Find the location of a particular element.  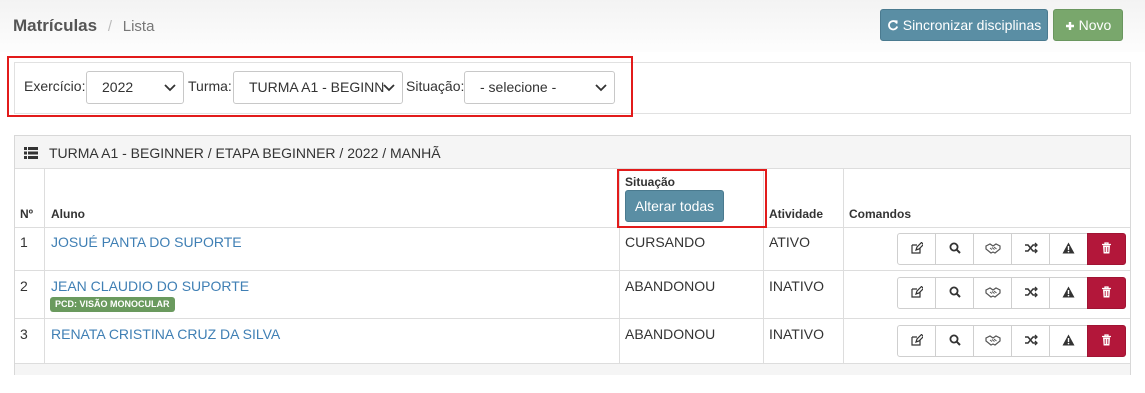

breadcrumb: Matrículas / Lista is located at coordinates (83, 26).